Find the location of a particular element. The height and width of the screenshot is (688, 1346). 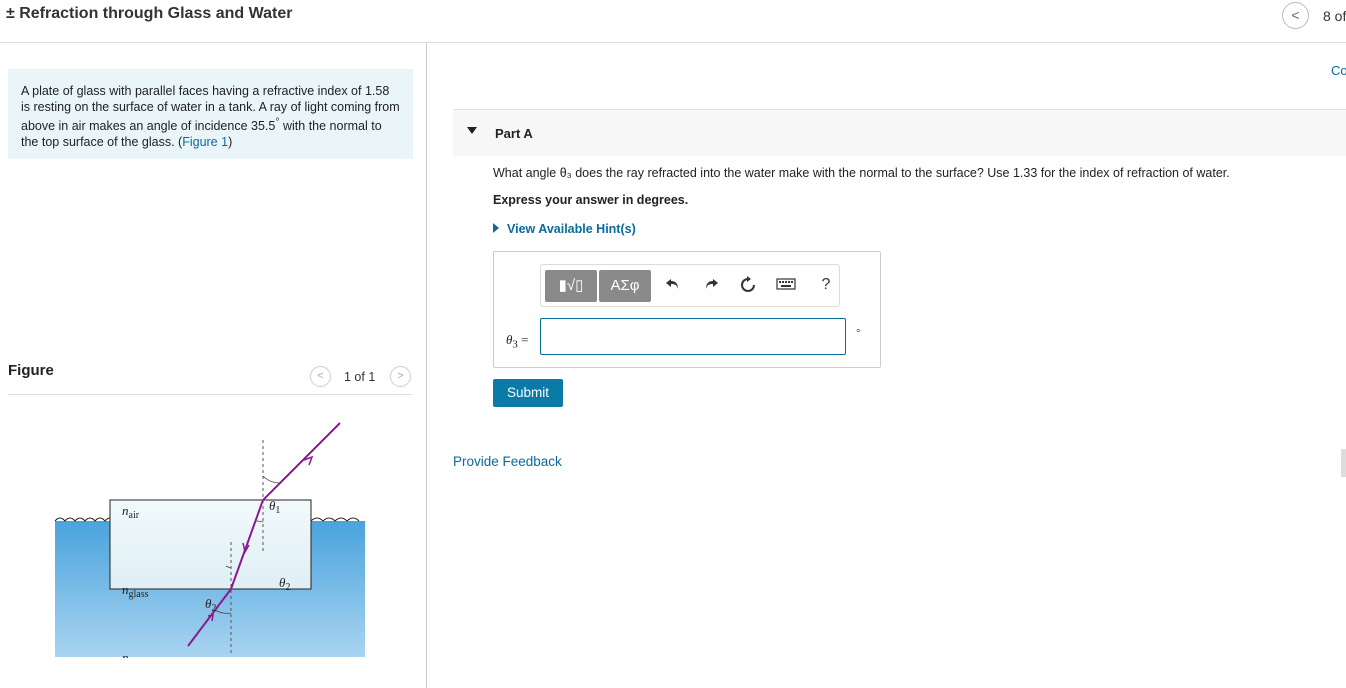

provide-feedback-link: Provide Feedback is located at coordinates (507, 461).